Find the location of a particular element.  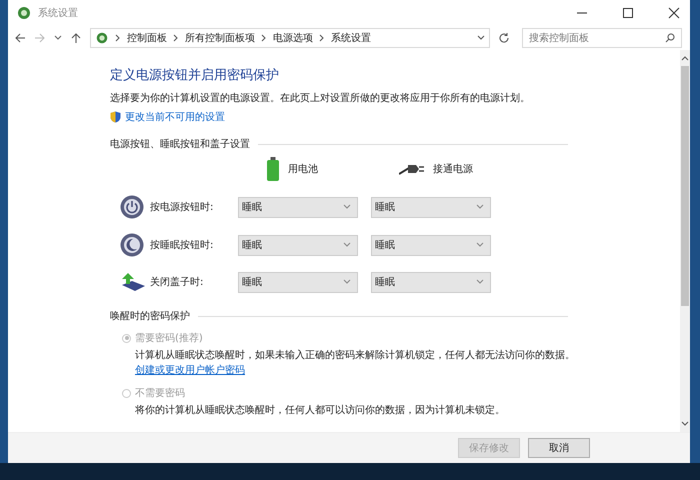

section-title: 唤醒时的密码保护 is located at coordinates (150, 316).